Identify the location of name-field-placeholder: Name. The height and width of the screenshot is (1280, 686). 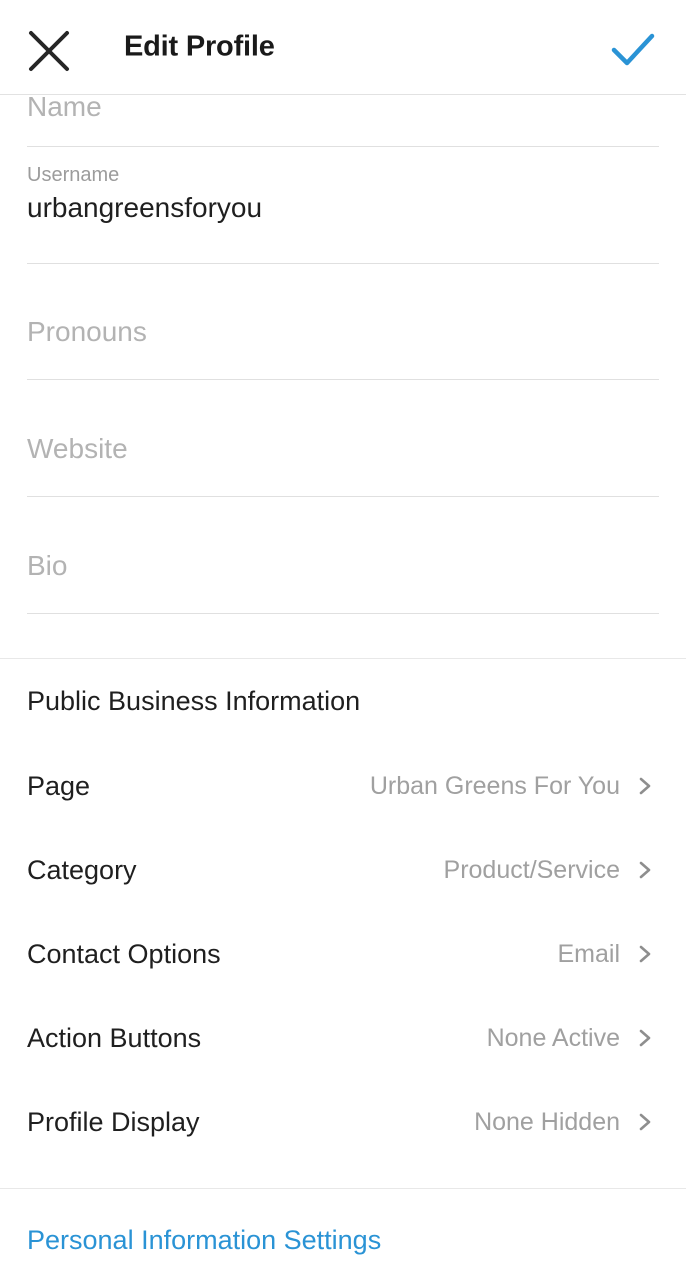
(64, 106).